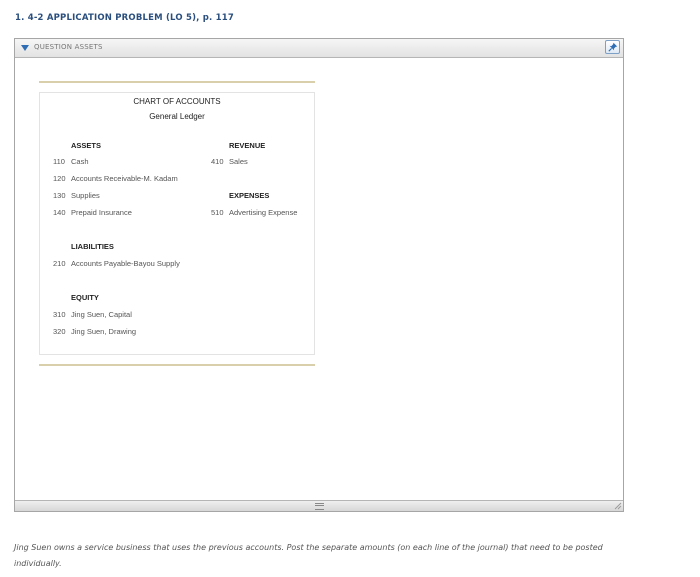  I want to click on drag-handle-icon, so click(319, 506).